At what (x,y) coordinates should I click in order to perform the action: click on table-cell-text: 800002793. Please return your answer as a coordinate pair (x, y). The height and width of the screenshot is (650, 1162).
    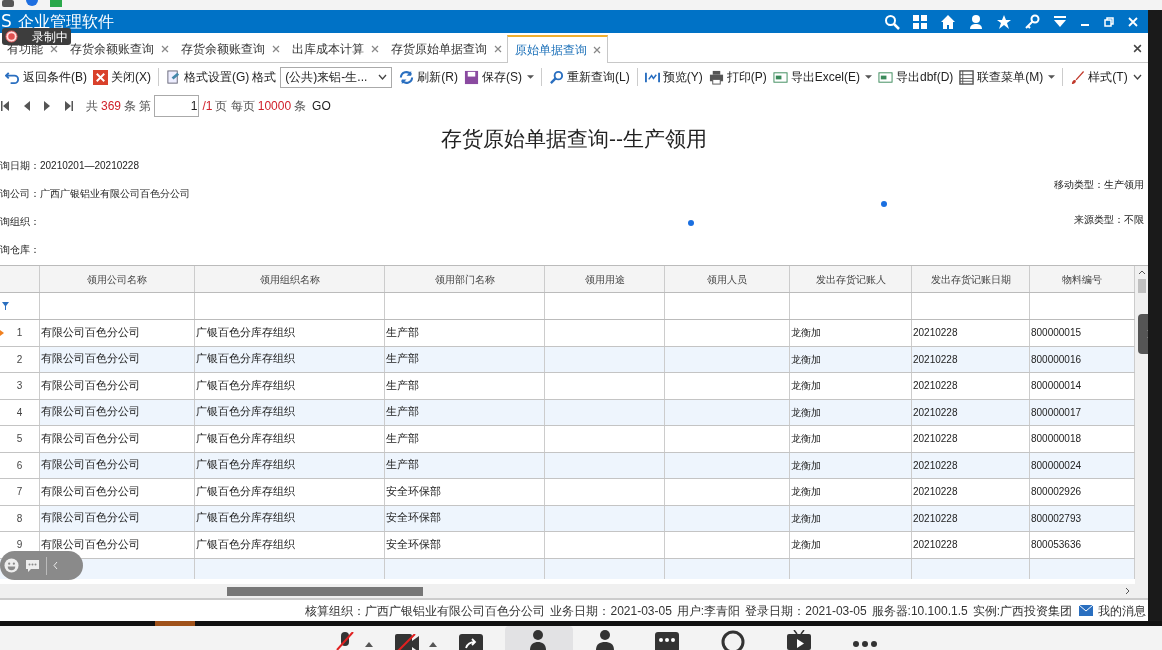
    Looking at the image, I should click on (1056, 518).